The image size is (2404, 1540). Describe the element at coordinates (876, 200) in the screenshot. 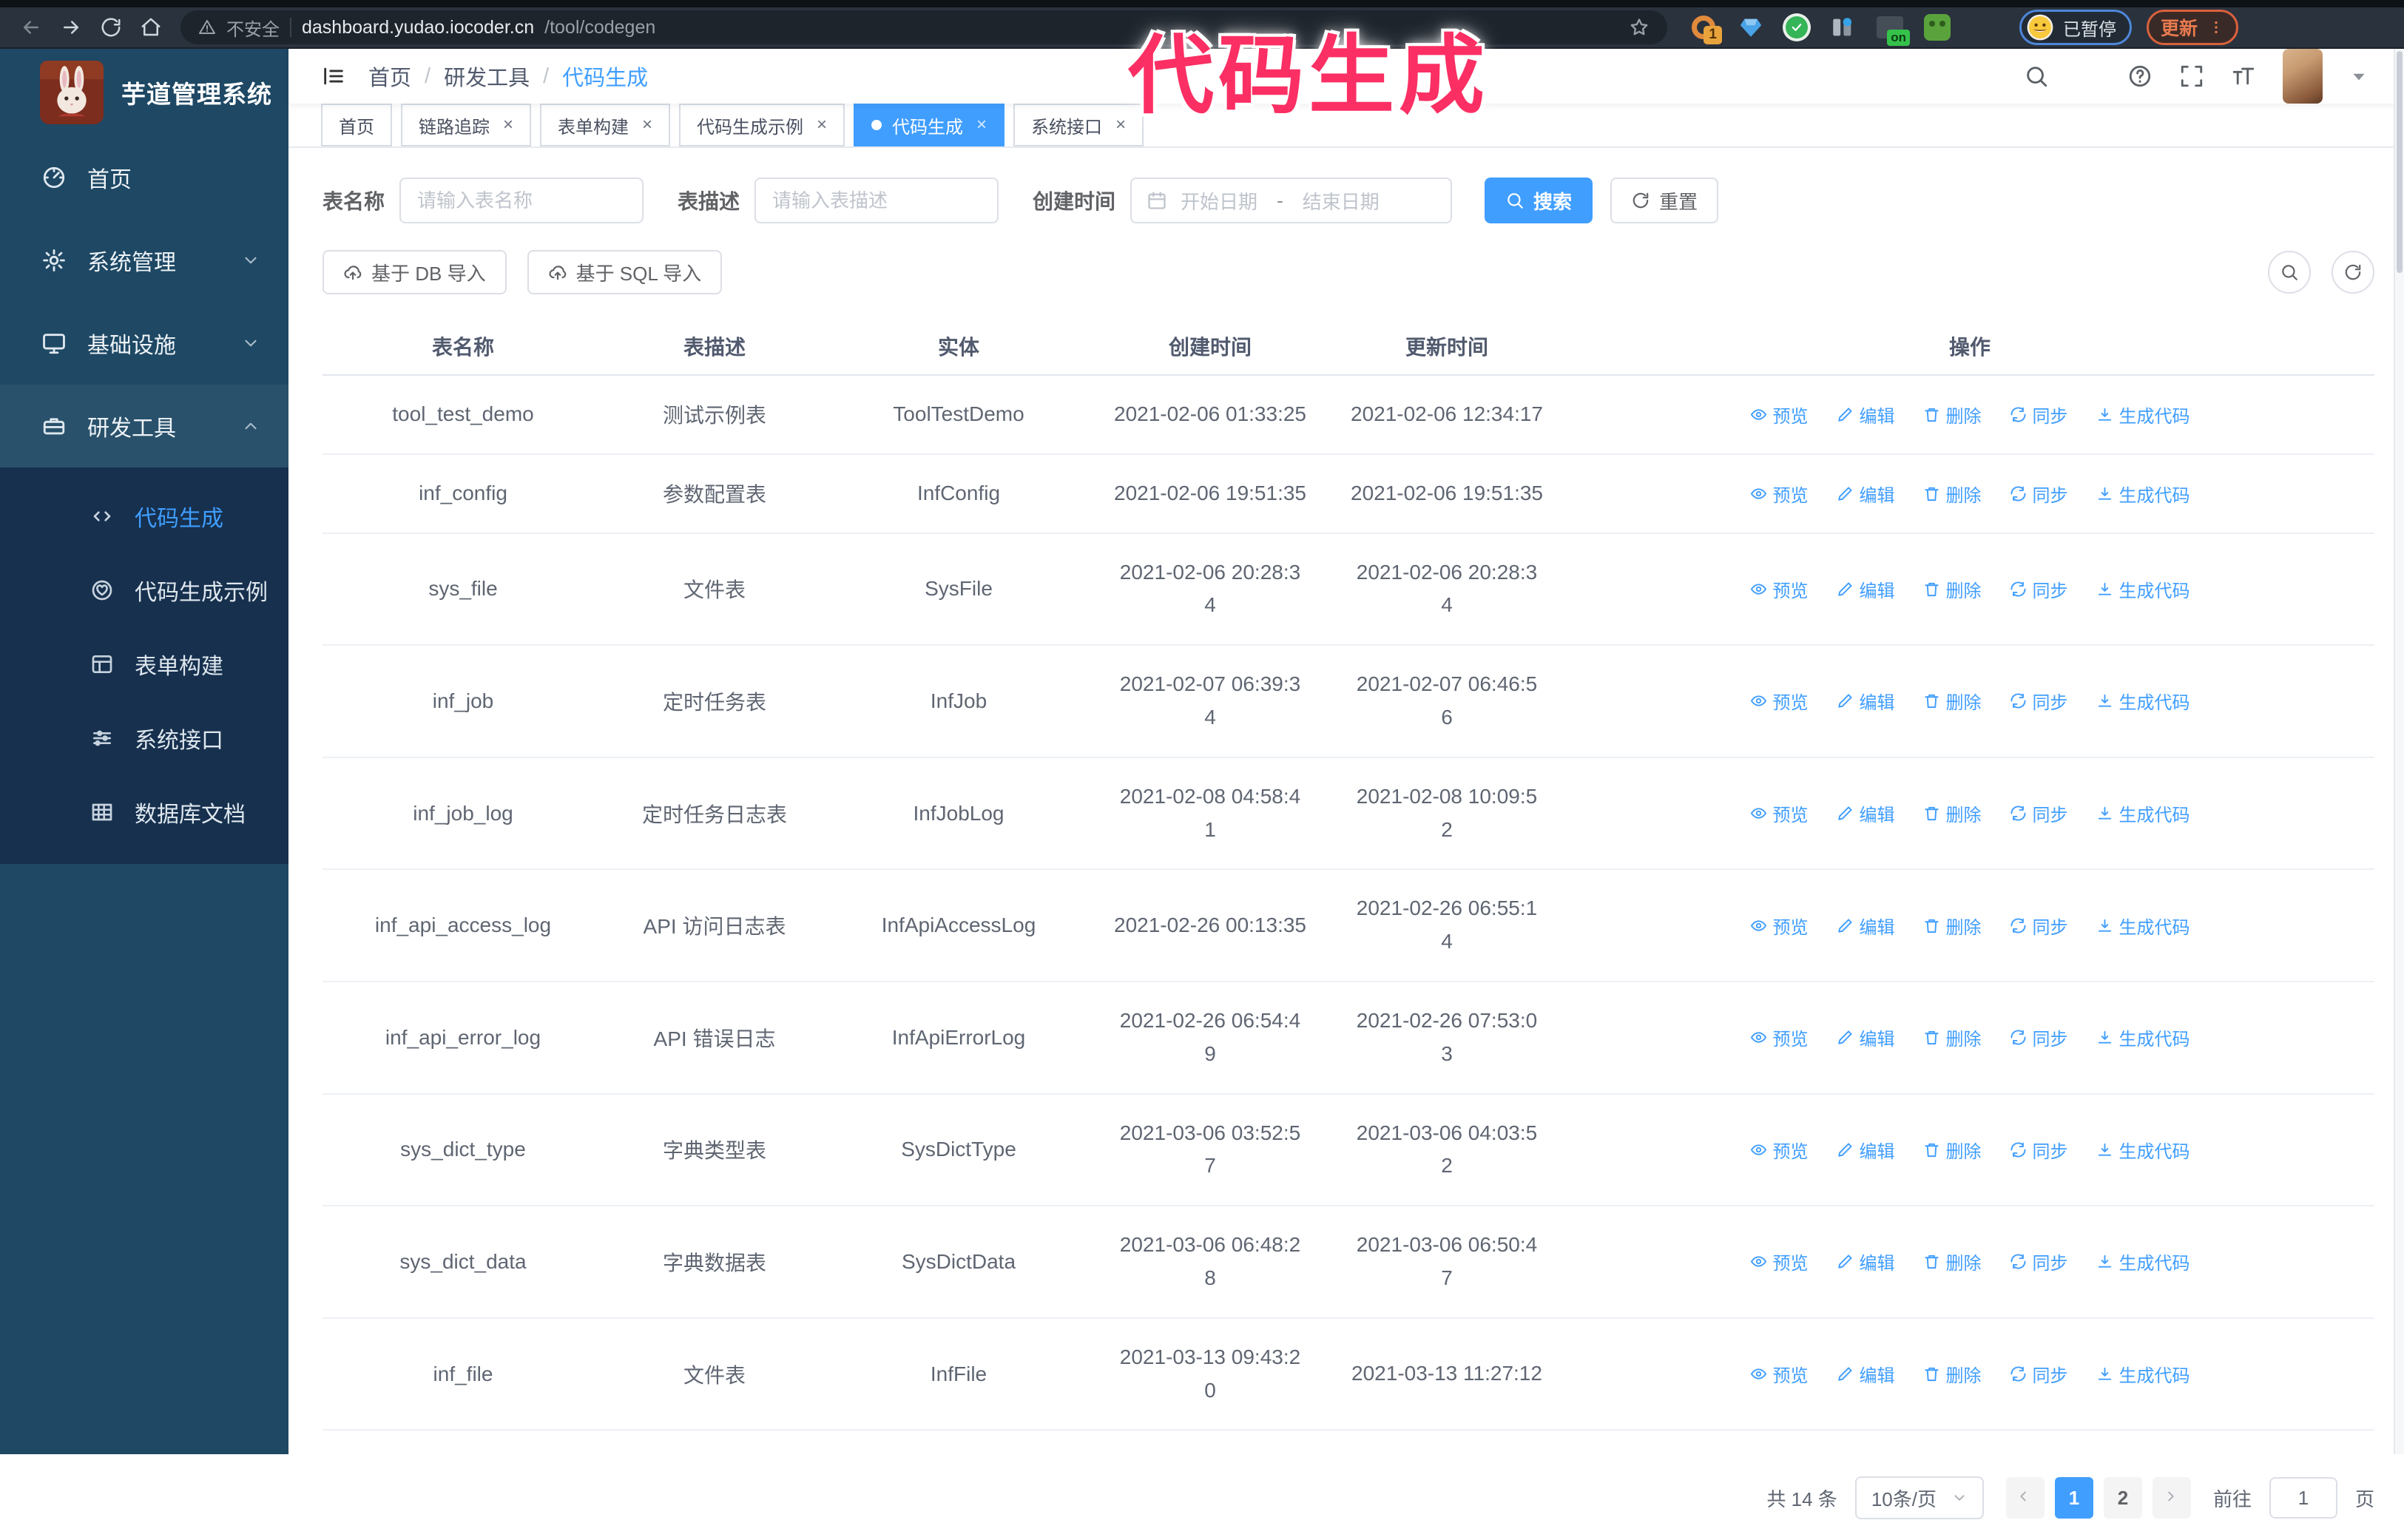

I see `table-desc-input` at that location.